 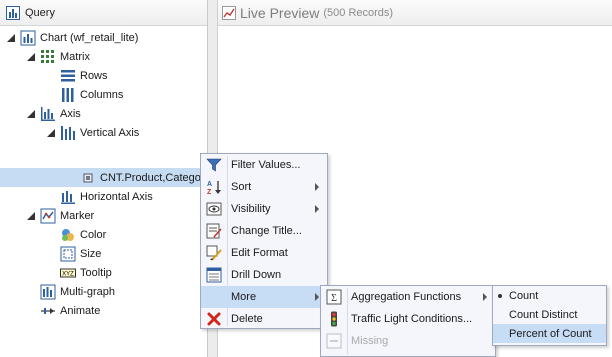 I want to click on columns-icon, so click(x=68, y=94).